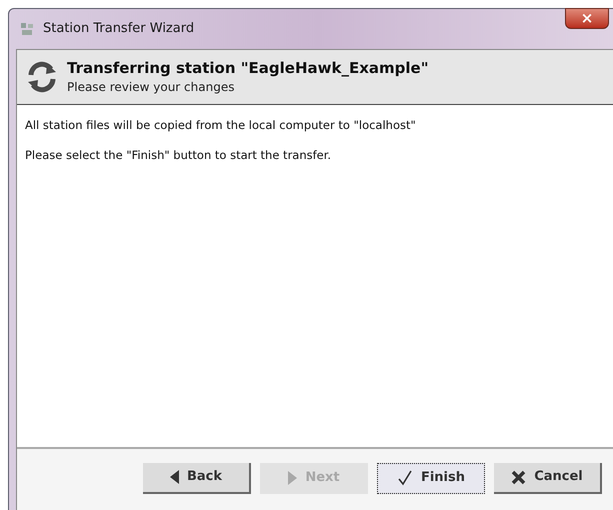  Describe the element at coordinates (293, 478) in the screenshot. I see `right-triangle-icon` at that location.